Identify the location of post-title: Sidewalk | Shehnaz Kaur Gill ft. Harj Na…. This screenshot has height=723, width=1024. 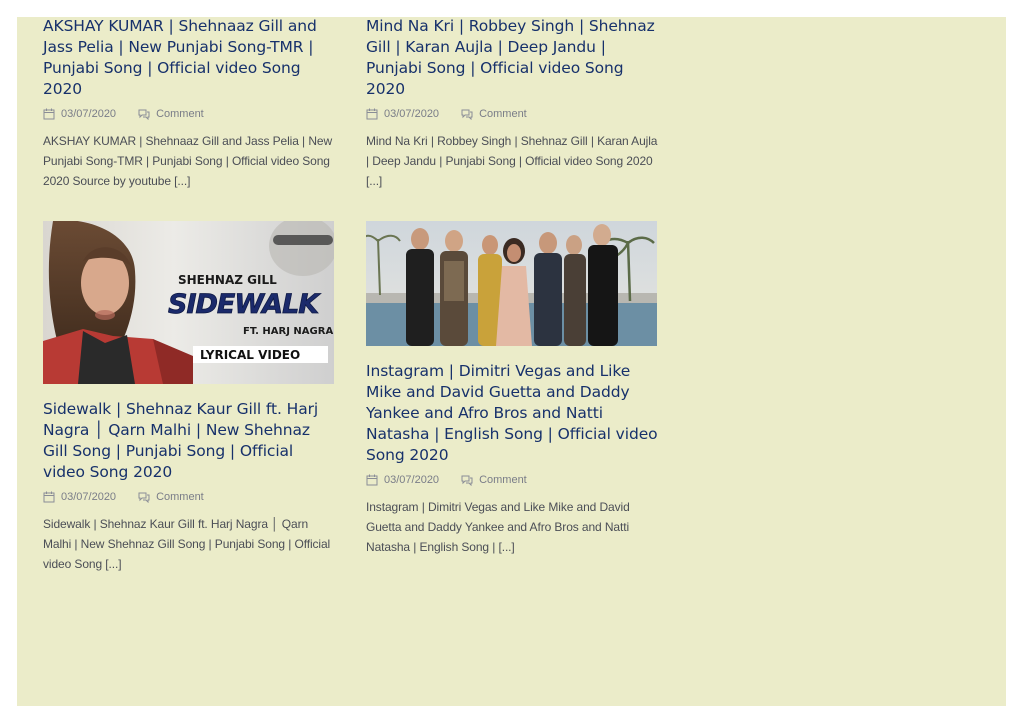
(189, 441).